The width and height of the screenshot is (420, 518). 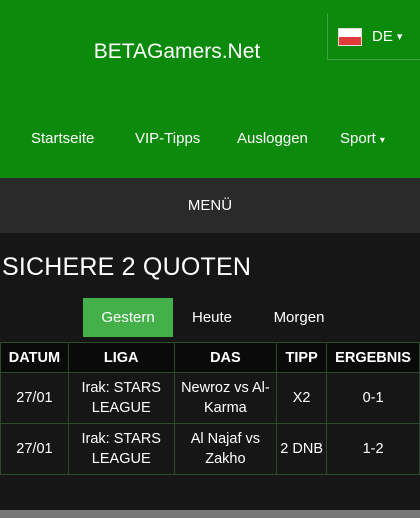 I want to click on nav-vip-tipps: VIP-Tipps, so click(x=167, y=138).